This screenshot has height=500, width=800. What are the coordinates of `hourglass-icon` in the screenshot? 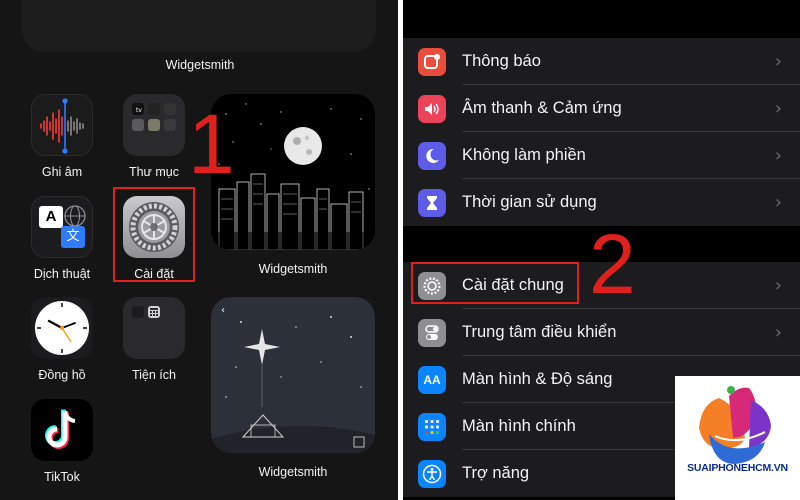 It's located at (432, 203).